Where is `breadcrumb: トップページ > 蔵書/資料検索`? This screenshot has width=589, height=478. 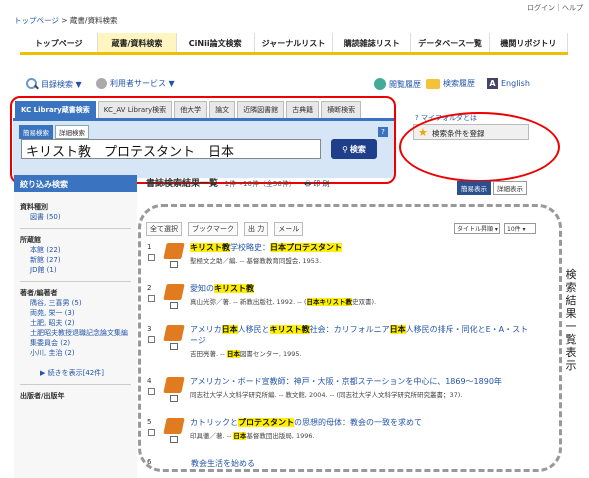 breadcrumb: トップページ > 蔵書/資料検索 is located at coordinates (65, 20).